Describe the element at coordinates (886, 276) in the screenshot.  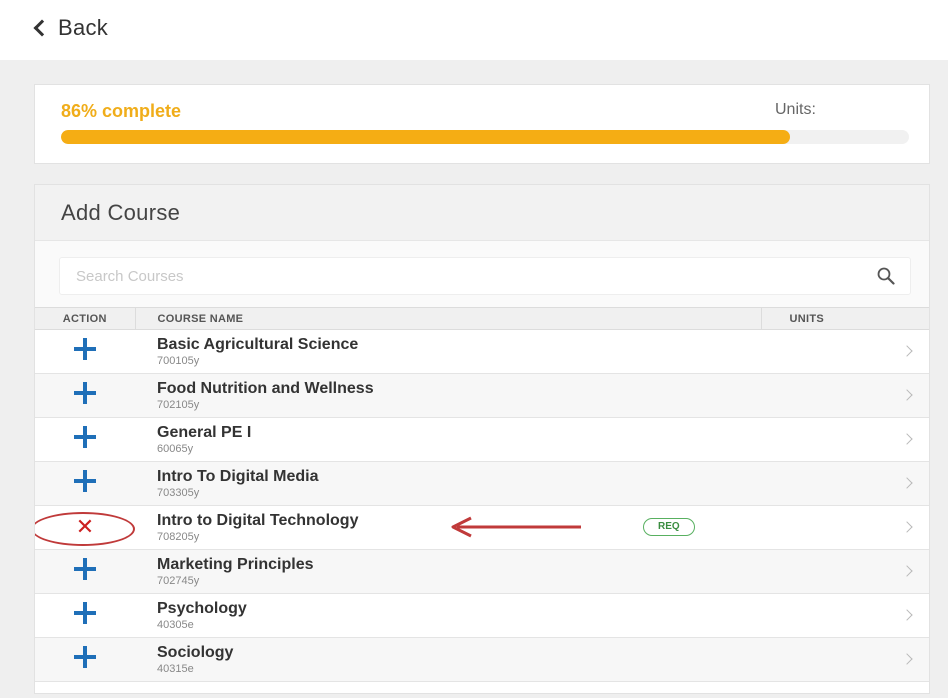
I see `search-icon` at that location.